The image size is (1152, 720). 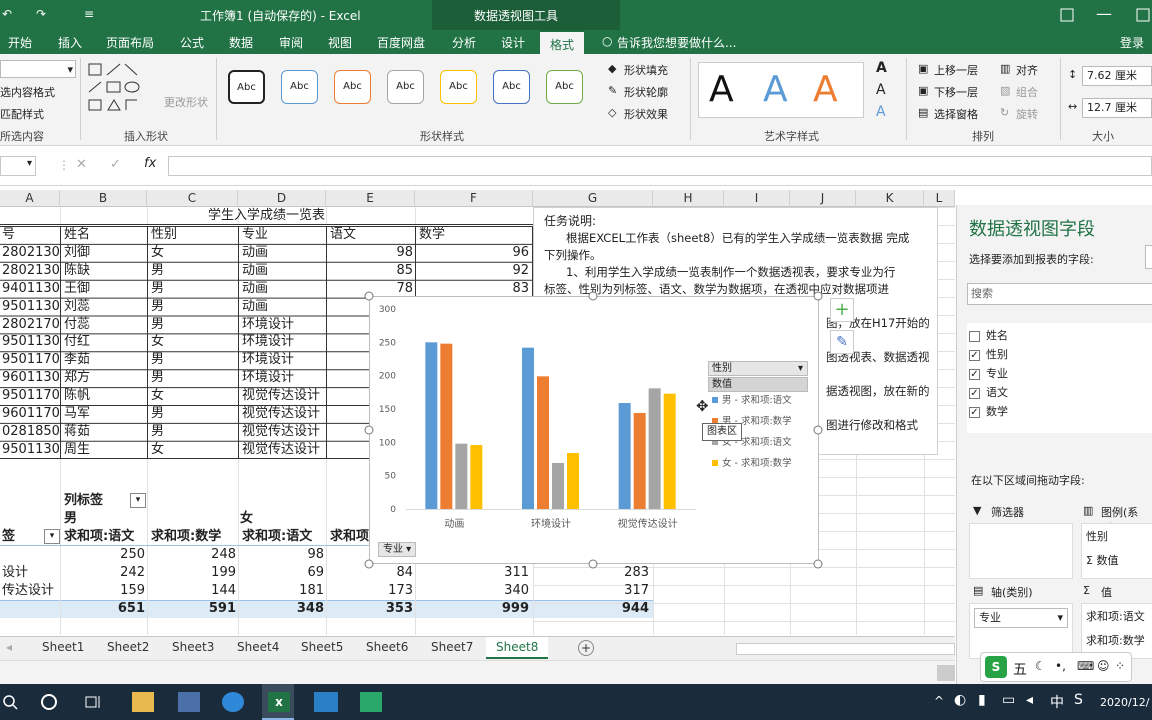 What do you see at coordinates (30, 414) in the screenshot?
I see `table-cell: 96011701` at bounding box center [30, 414].